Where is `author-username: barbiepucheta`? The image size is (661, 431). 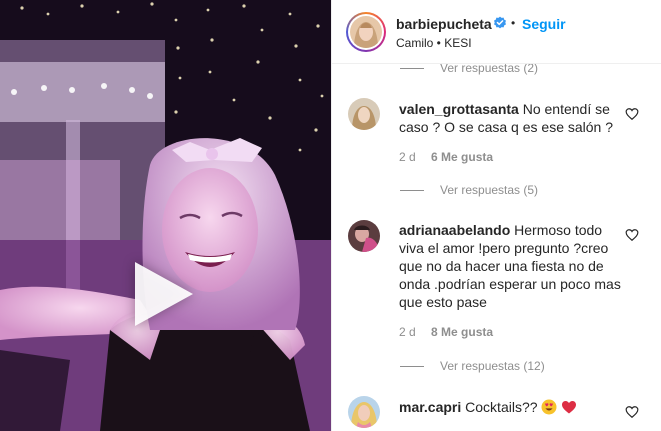
author-username: barbiepucheta is located at coordinates (444, 24).